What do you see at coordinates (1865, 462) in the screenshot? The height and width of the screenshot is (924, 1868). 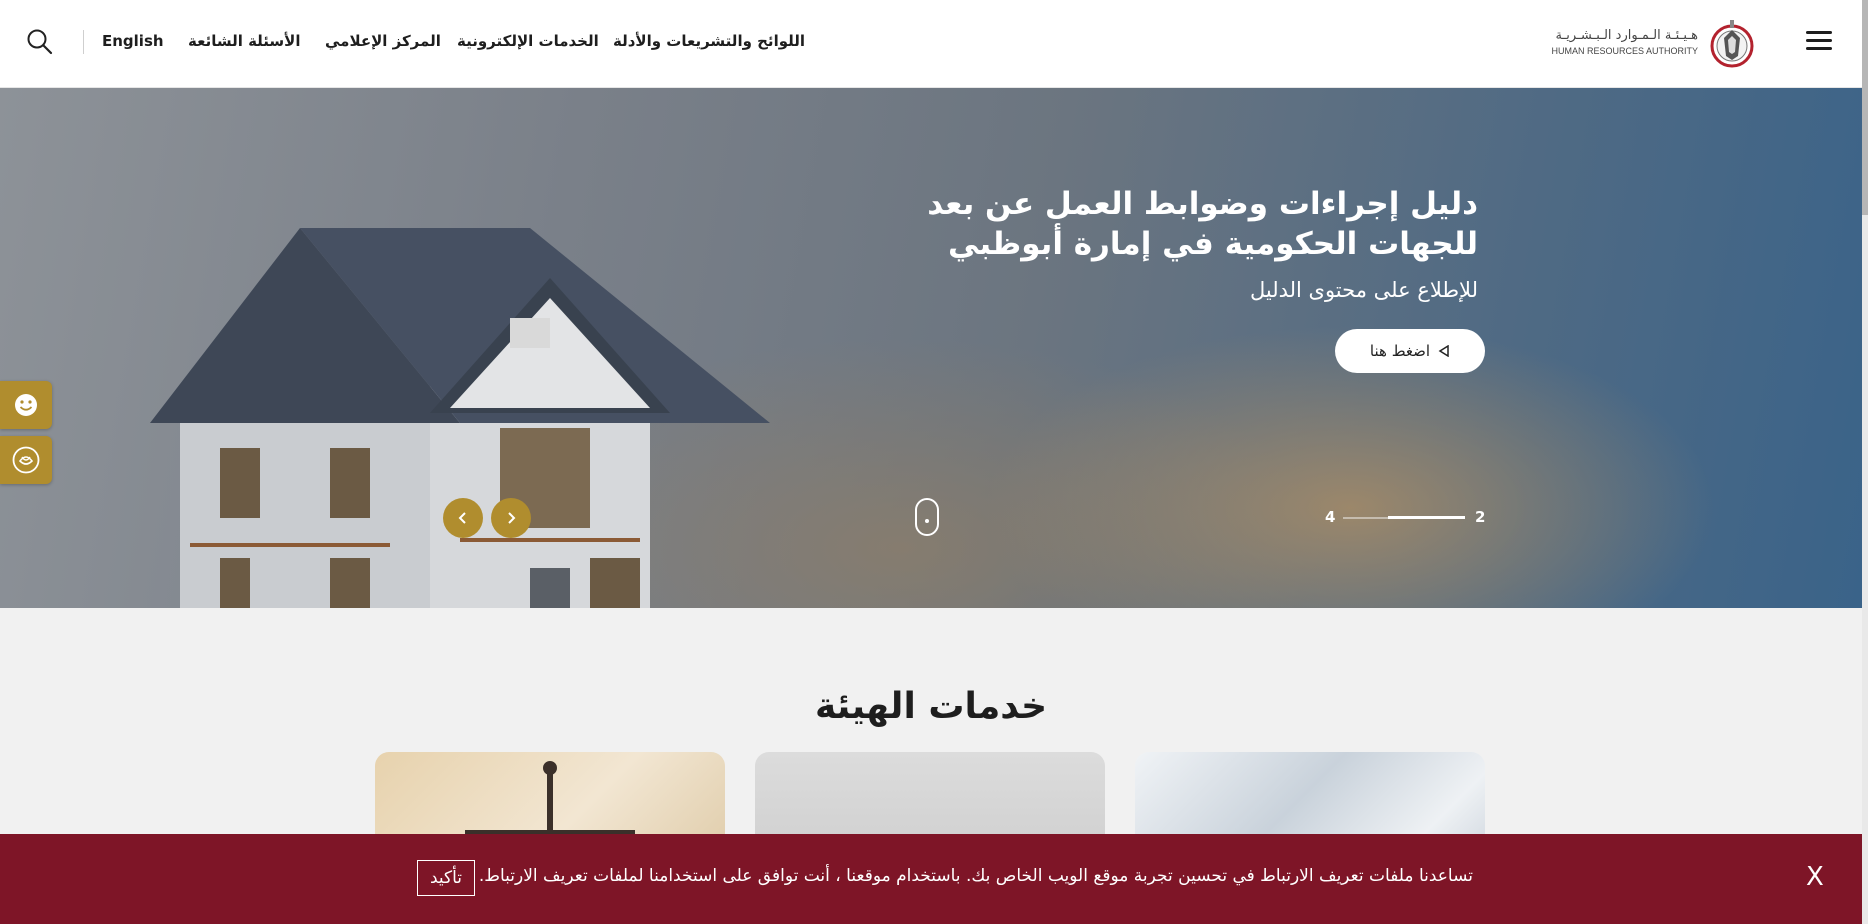 I see `page-scrollbar` at bounding box center [1865, 462].